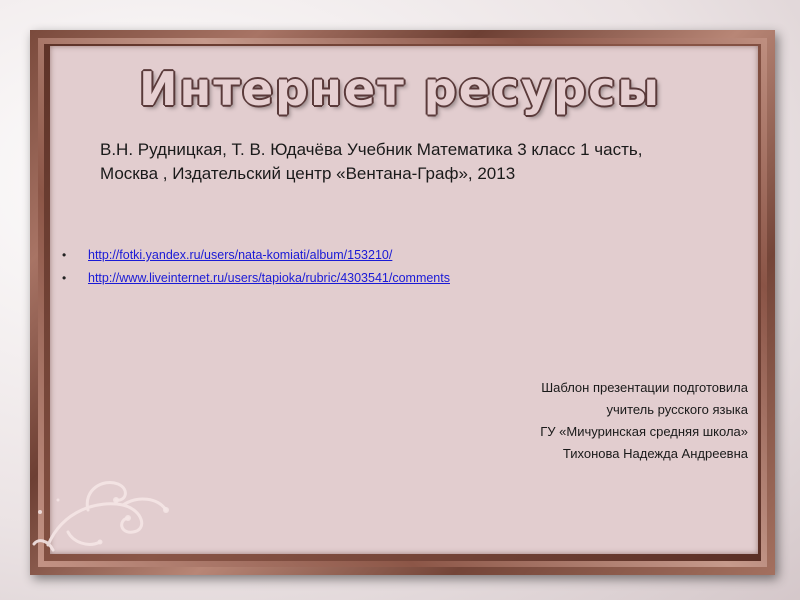 The image size is (800, 600). I want to click on credit-line: Шаблон презентации подготовила, so click(644, 387).